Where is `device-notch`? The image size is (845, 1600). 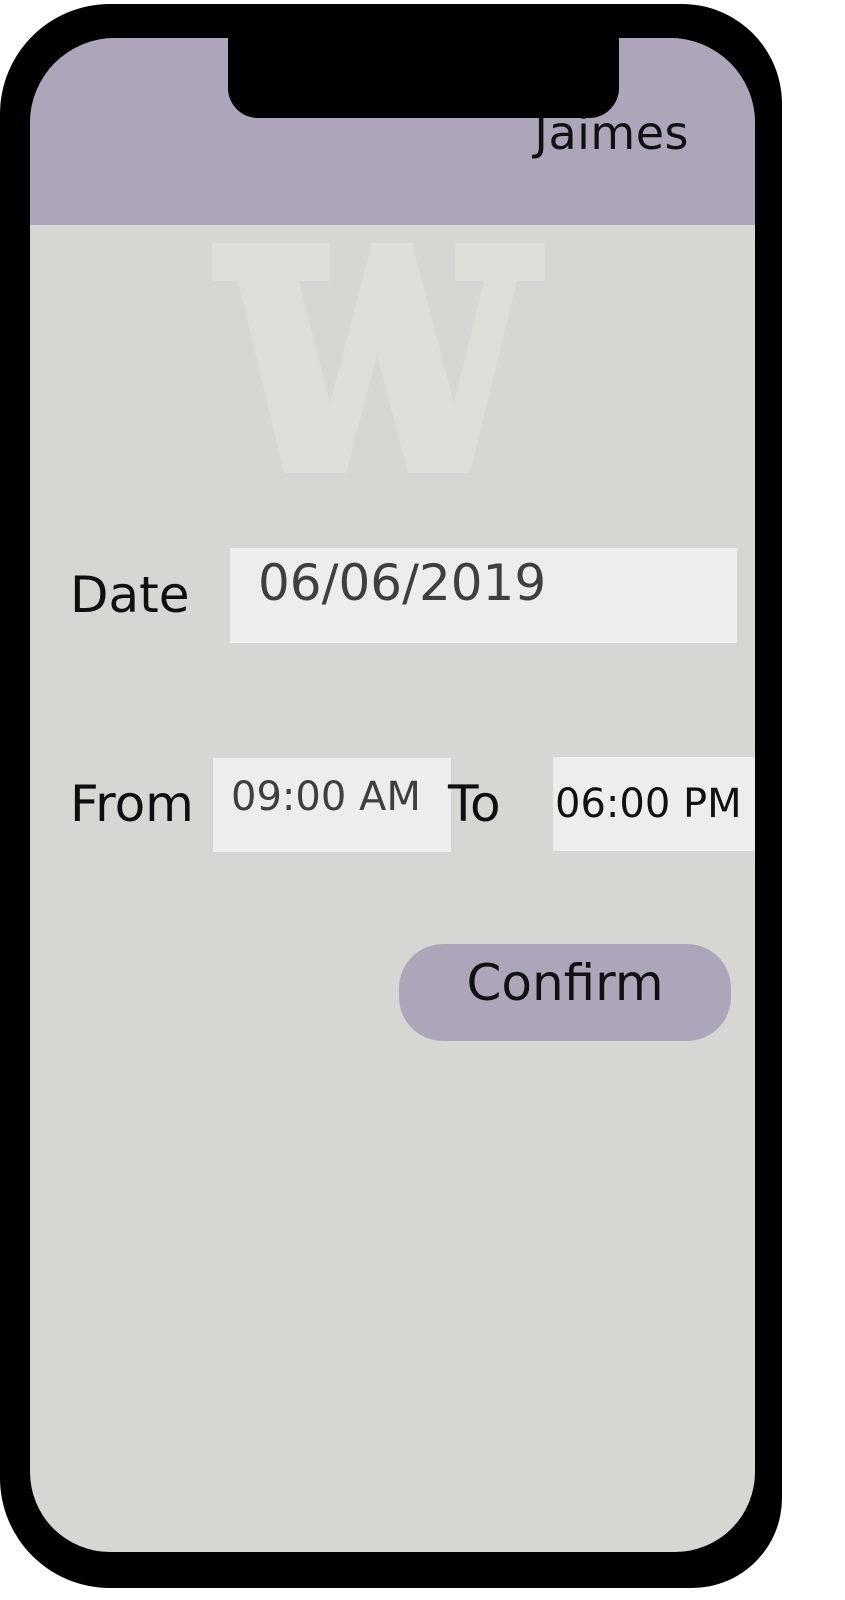 device-notch is located at coordinates (423, 78).